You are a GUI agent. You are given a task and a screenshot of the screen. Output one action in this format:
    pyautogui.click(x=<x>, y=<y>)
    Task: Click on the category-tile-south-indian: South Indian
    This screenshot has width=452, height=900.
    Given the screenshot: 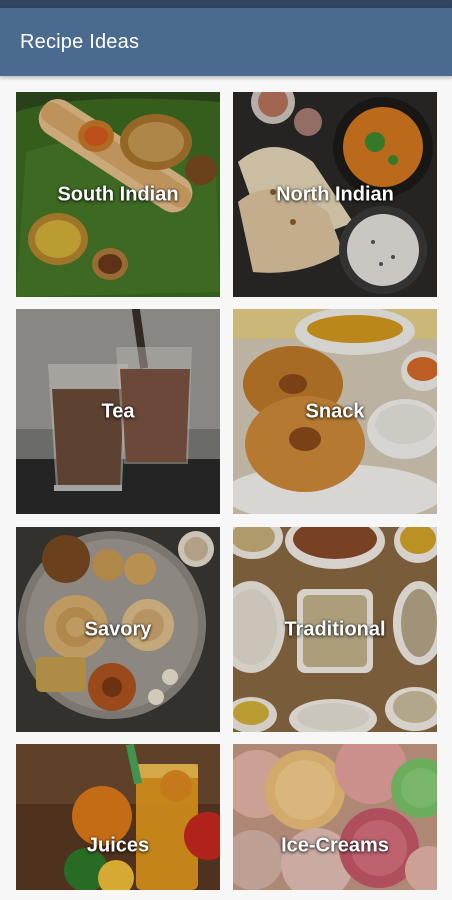 What is the action you would take?
    pyautogui.click(x=118, y=194)
    